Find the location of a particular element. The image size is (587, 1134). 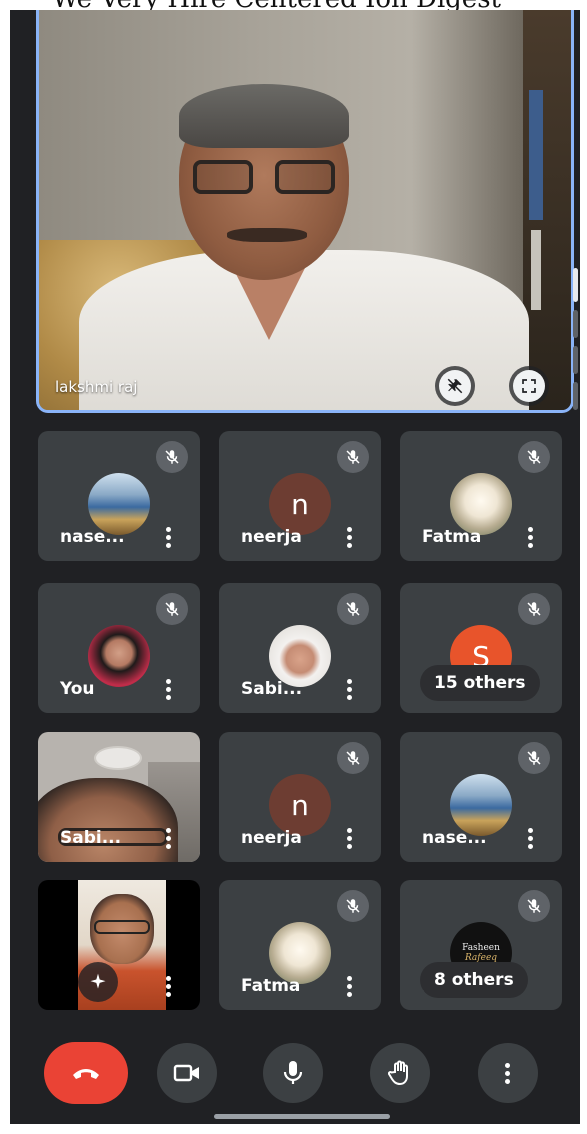

participant-tile: You is located at coordinates (119, 648).